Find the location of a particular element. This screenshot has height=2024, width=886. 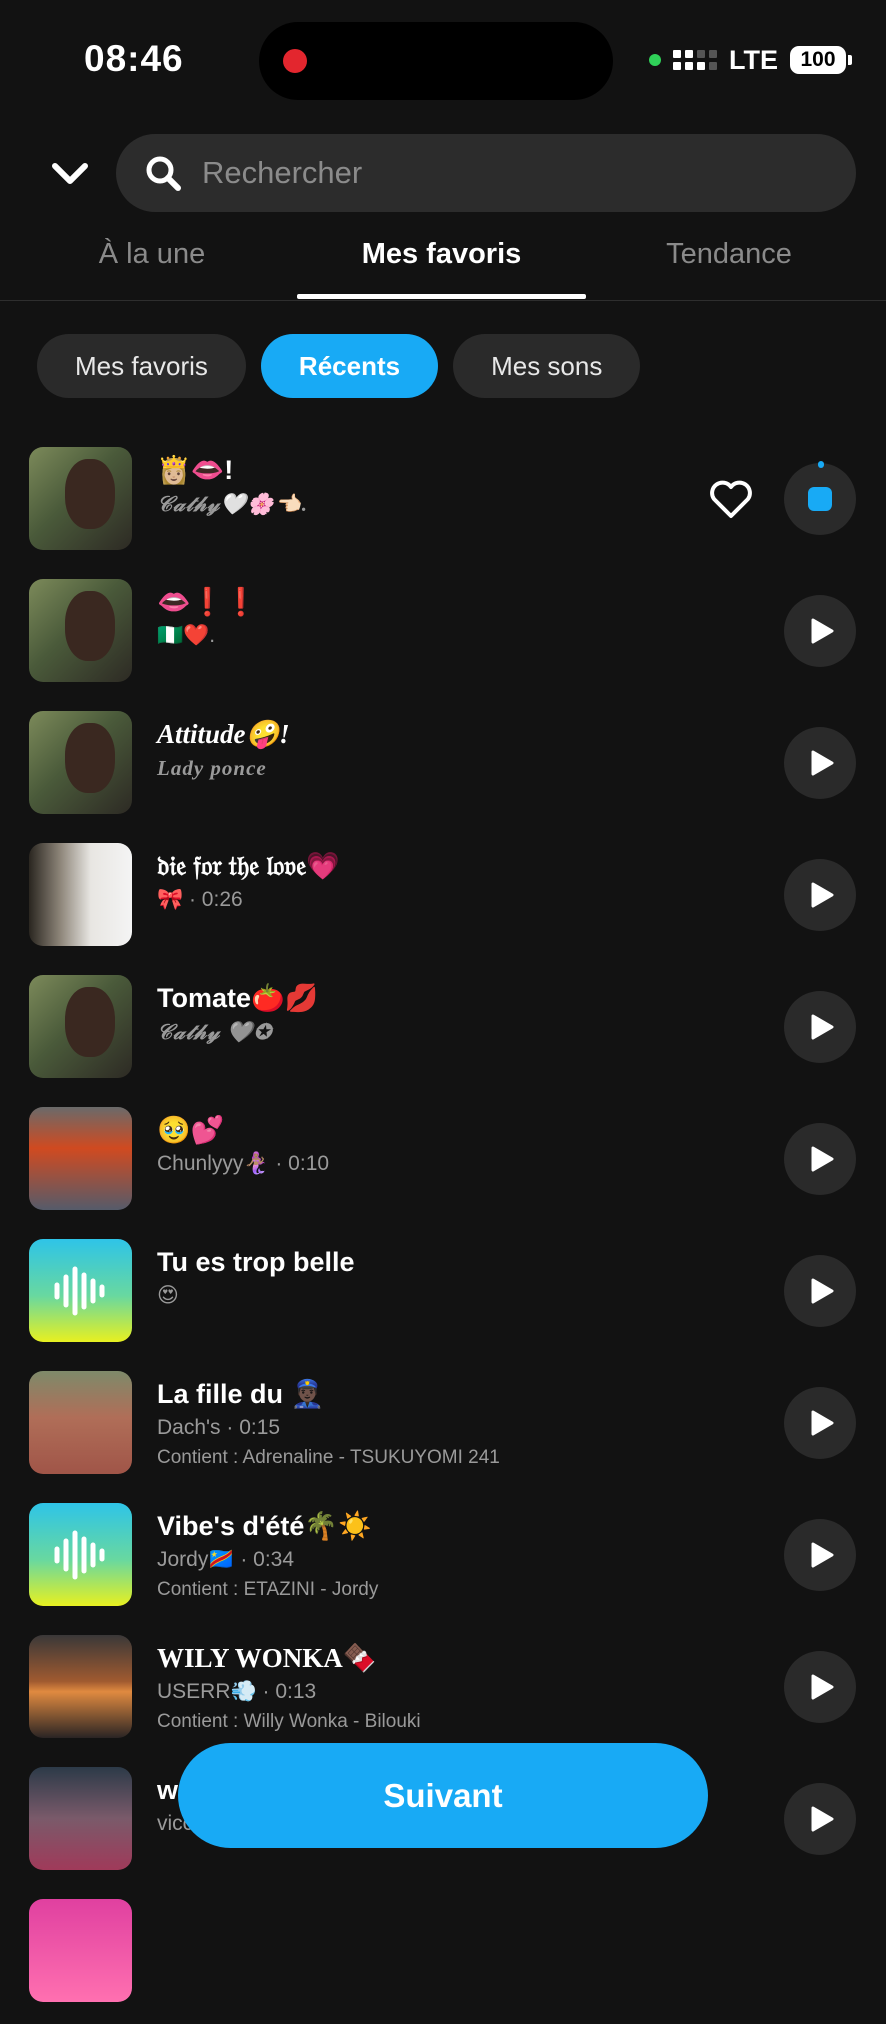

sound-subtitle: Jordy🇨🇩 · 0:34 is located at coordinates (226, 1559).